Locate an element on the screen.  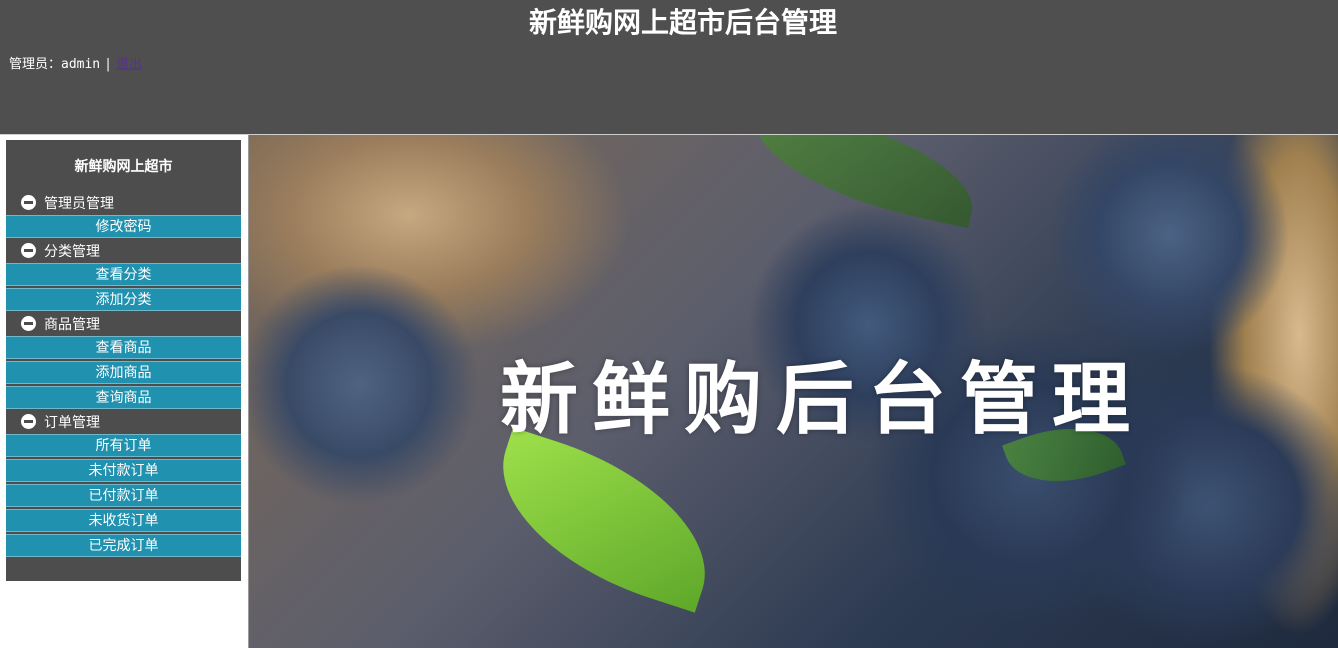
sidebar-group-orders: 订单管理 is located at coordinates (123, 420).